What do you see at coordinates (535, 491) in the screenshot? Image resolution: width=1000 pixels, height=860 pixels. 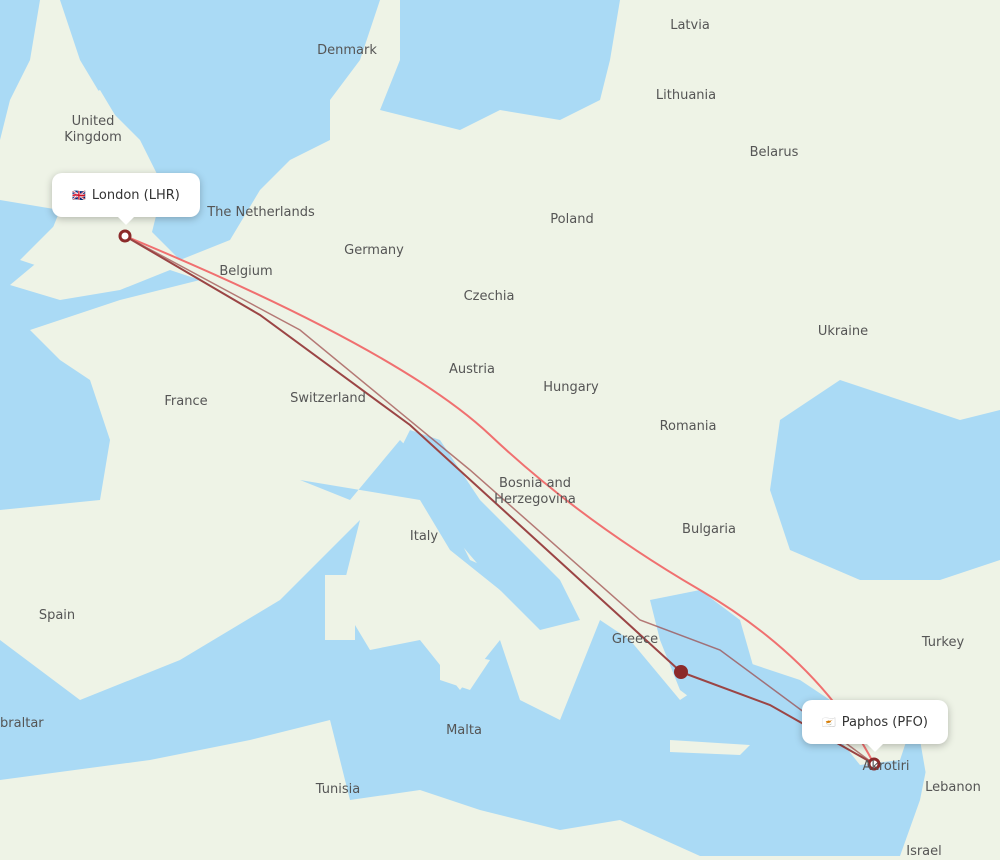 I see `label-bosnia: Bosnia and Herzegovina` at bounding box center [535, 491].